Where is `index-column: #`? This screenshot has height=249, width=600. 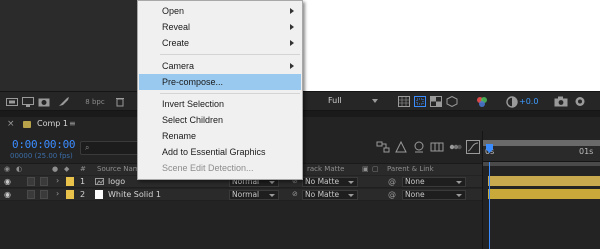 index-column: # is located at coordinates (83, 169).